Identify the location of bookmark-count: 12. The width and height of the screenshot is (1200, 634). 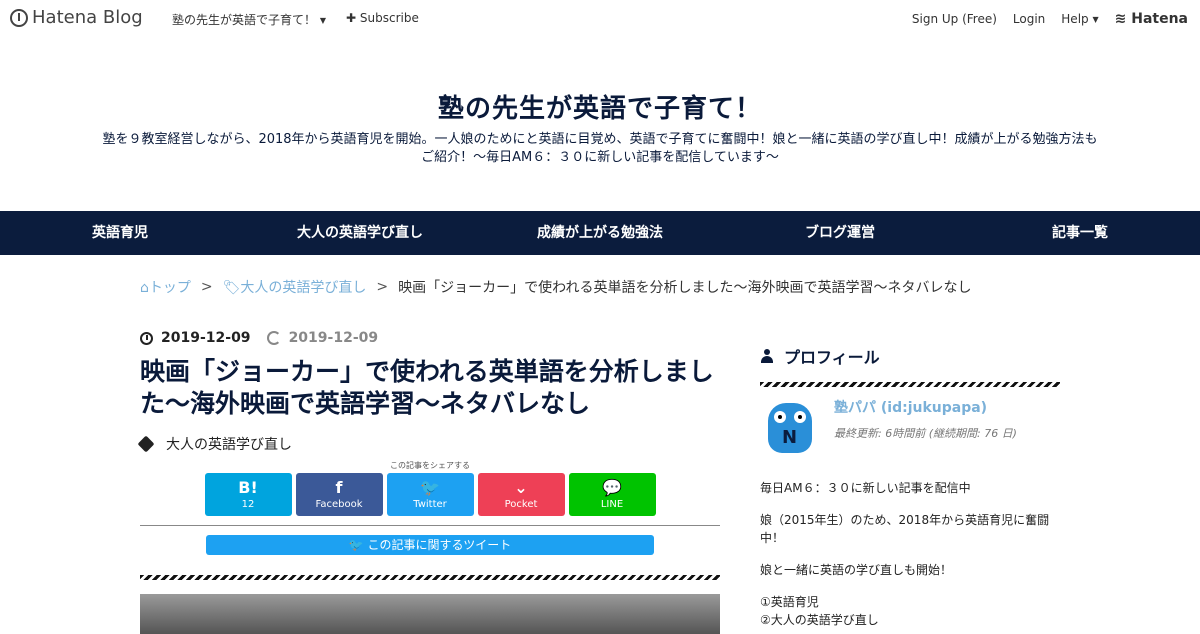
(248, 504).